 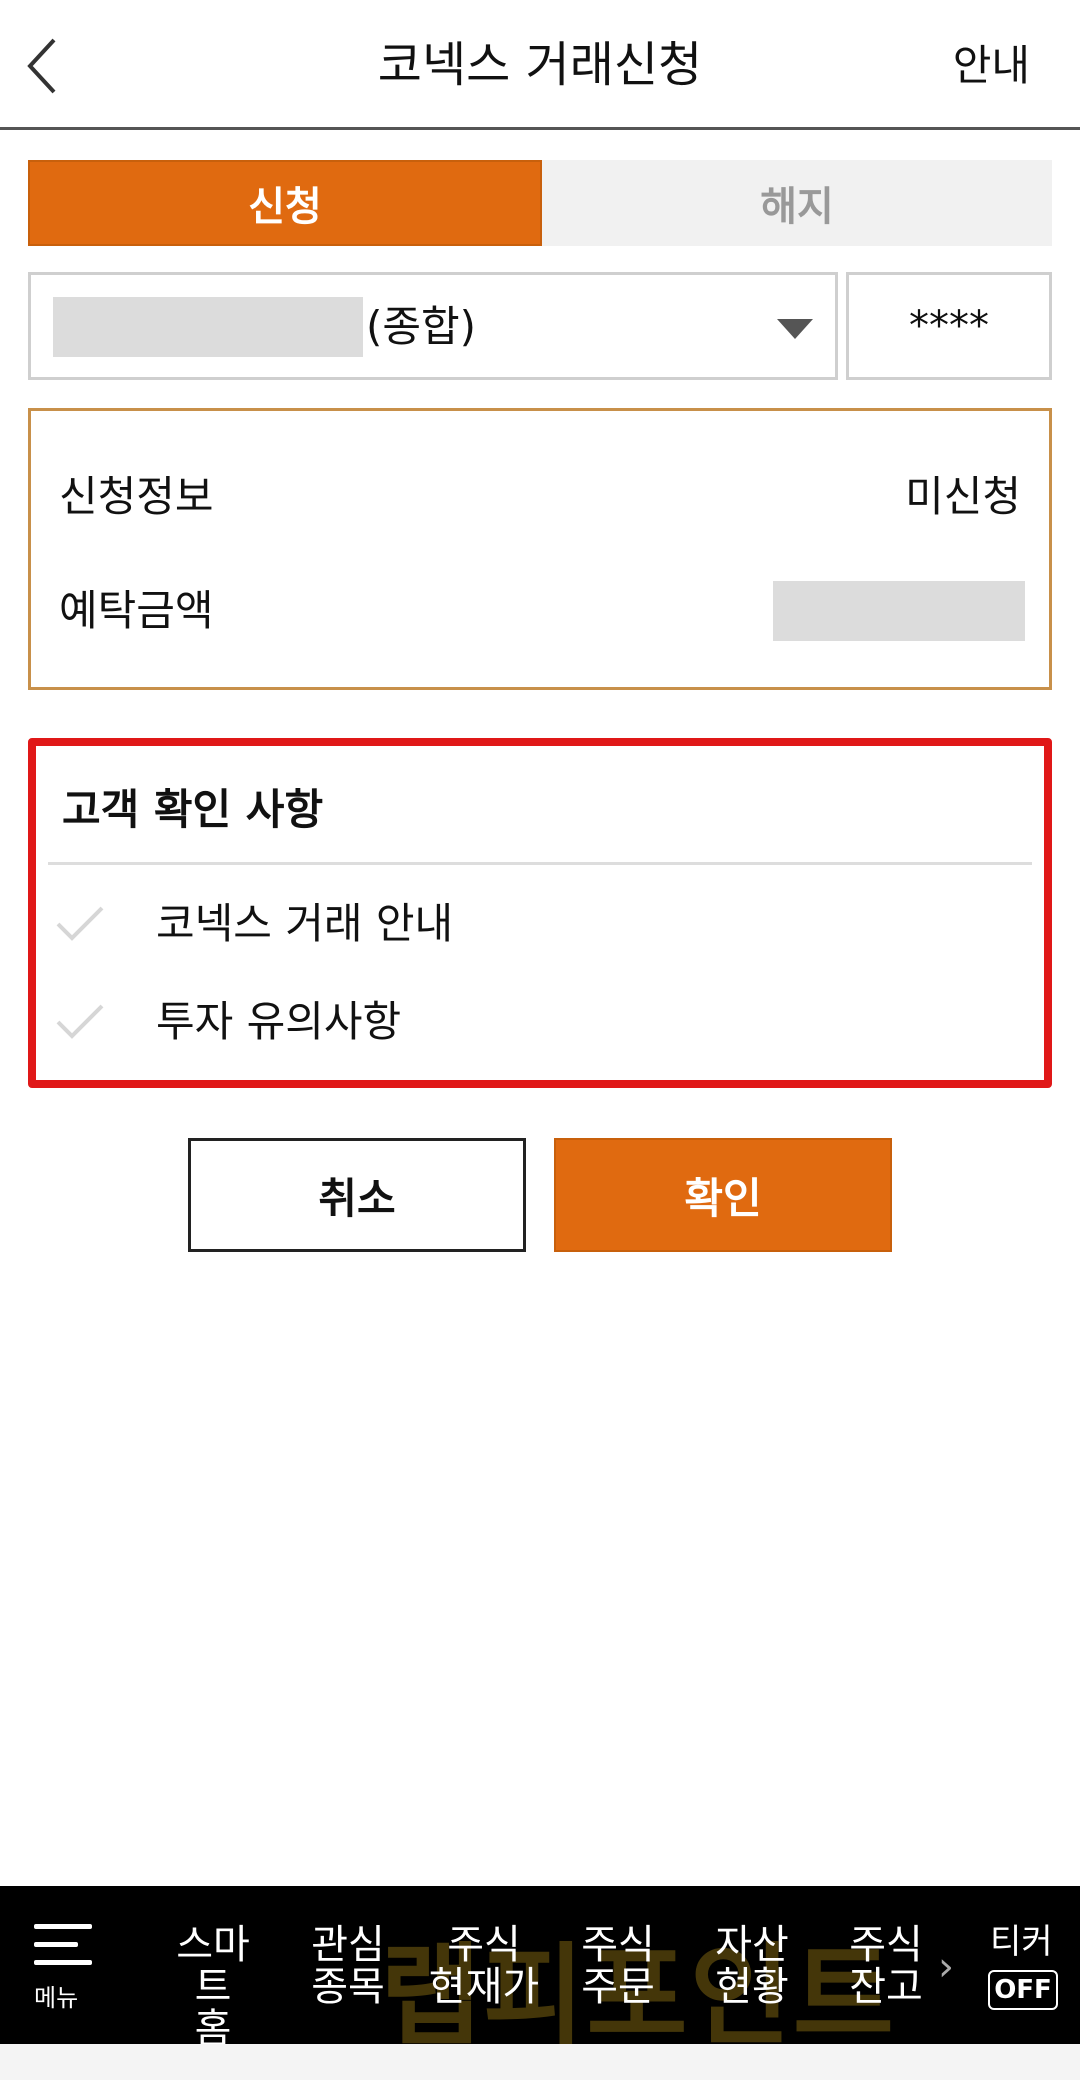 I want to click on checklist-item-konex-guide: 코넥스 거래 안내, so click(x=539, y=925).